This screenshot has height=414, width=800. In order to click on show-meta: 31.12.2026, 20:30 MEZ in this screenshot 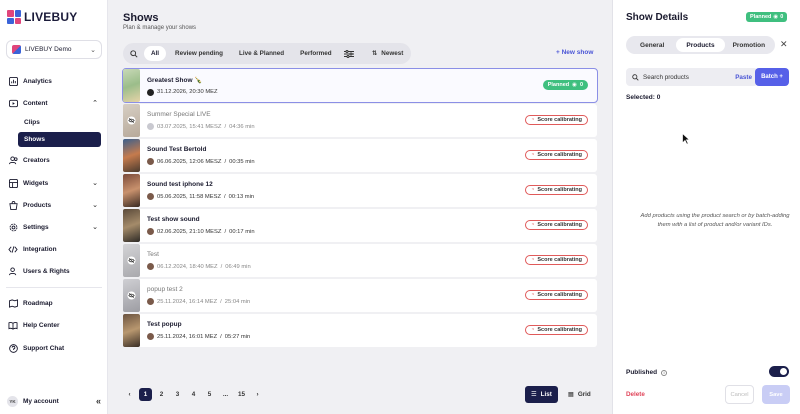, I will do `click(182, 92)`.